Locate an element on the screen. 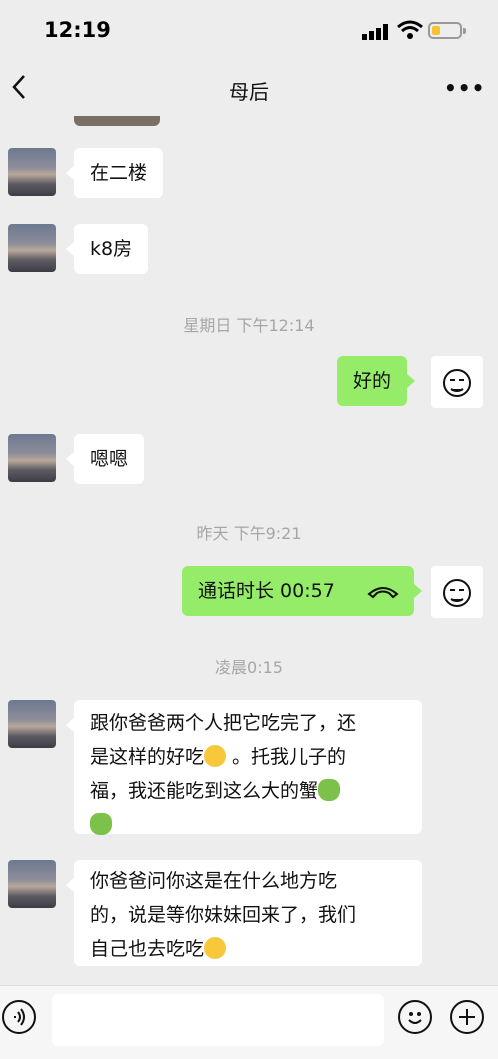 The width and height of the screenshot is (498, 1059). battery-icon is located at coordinates (447, 30).